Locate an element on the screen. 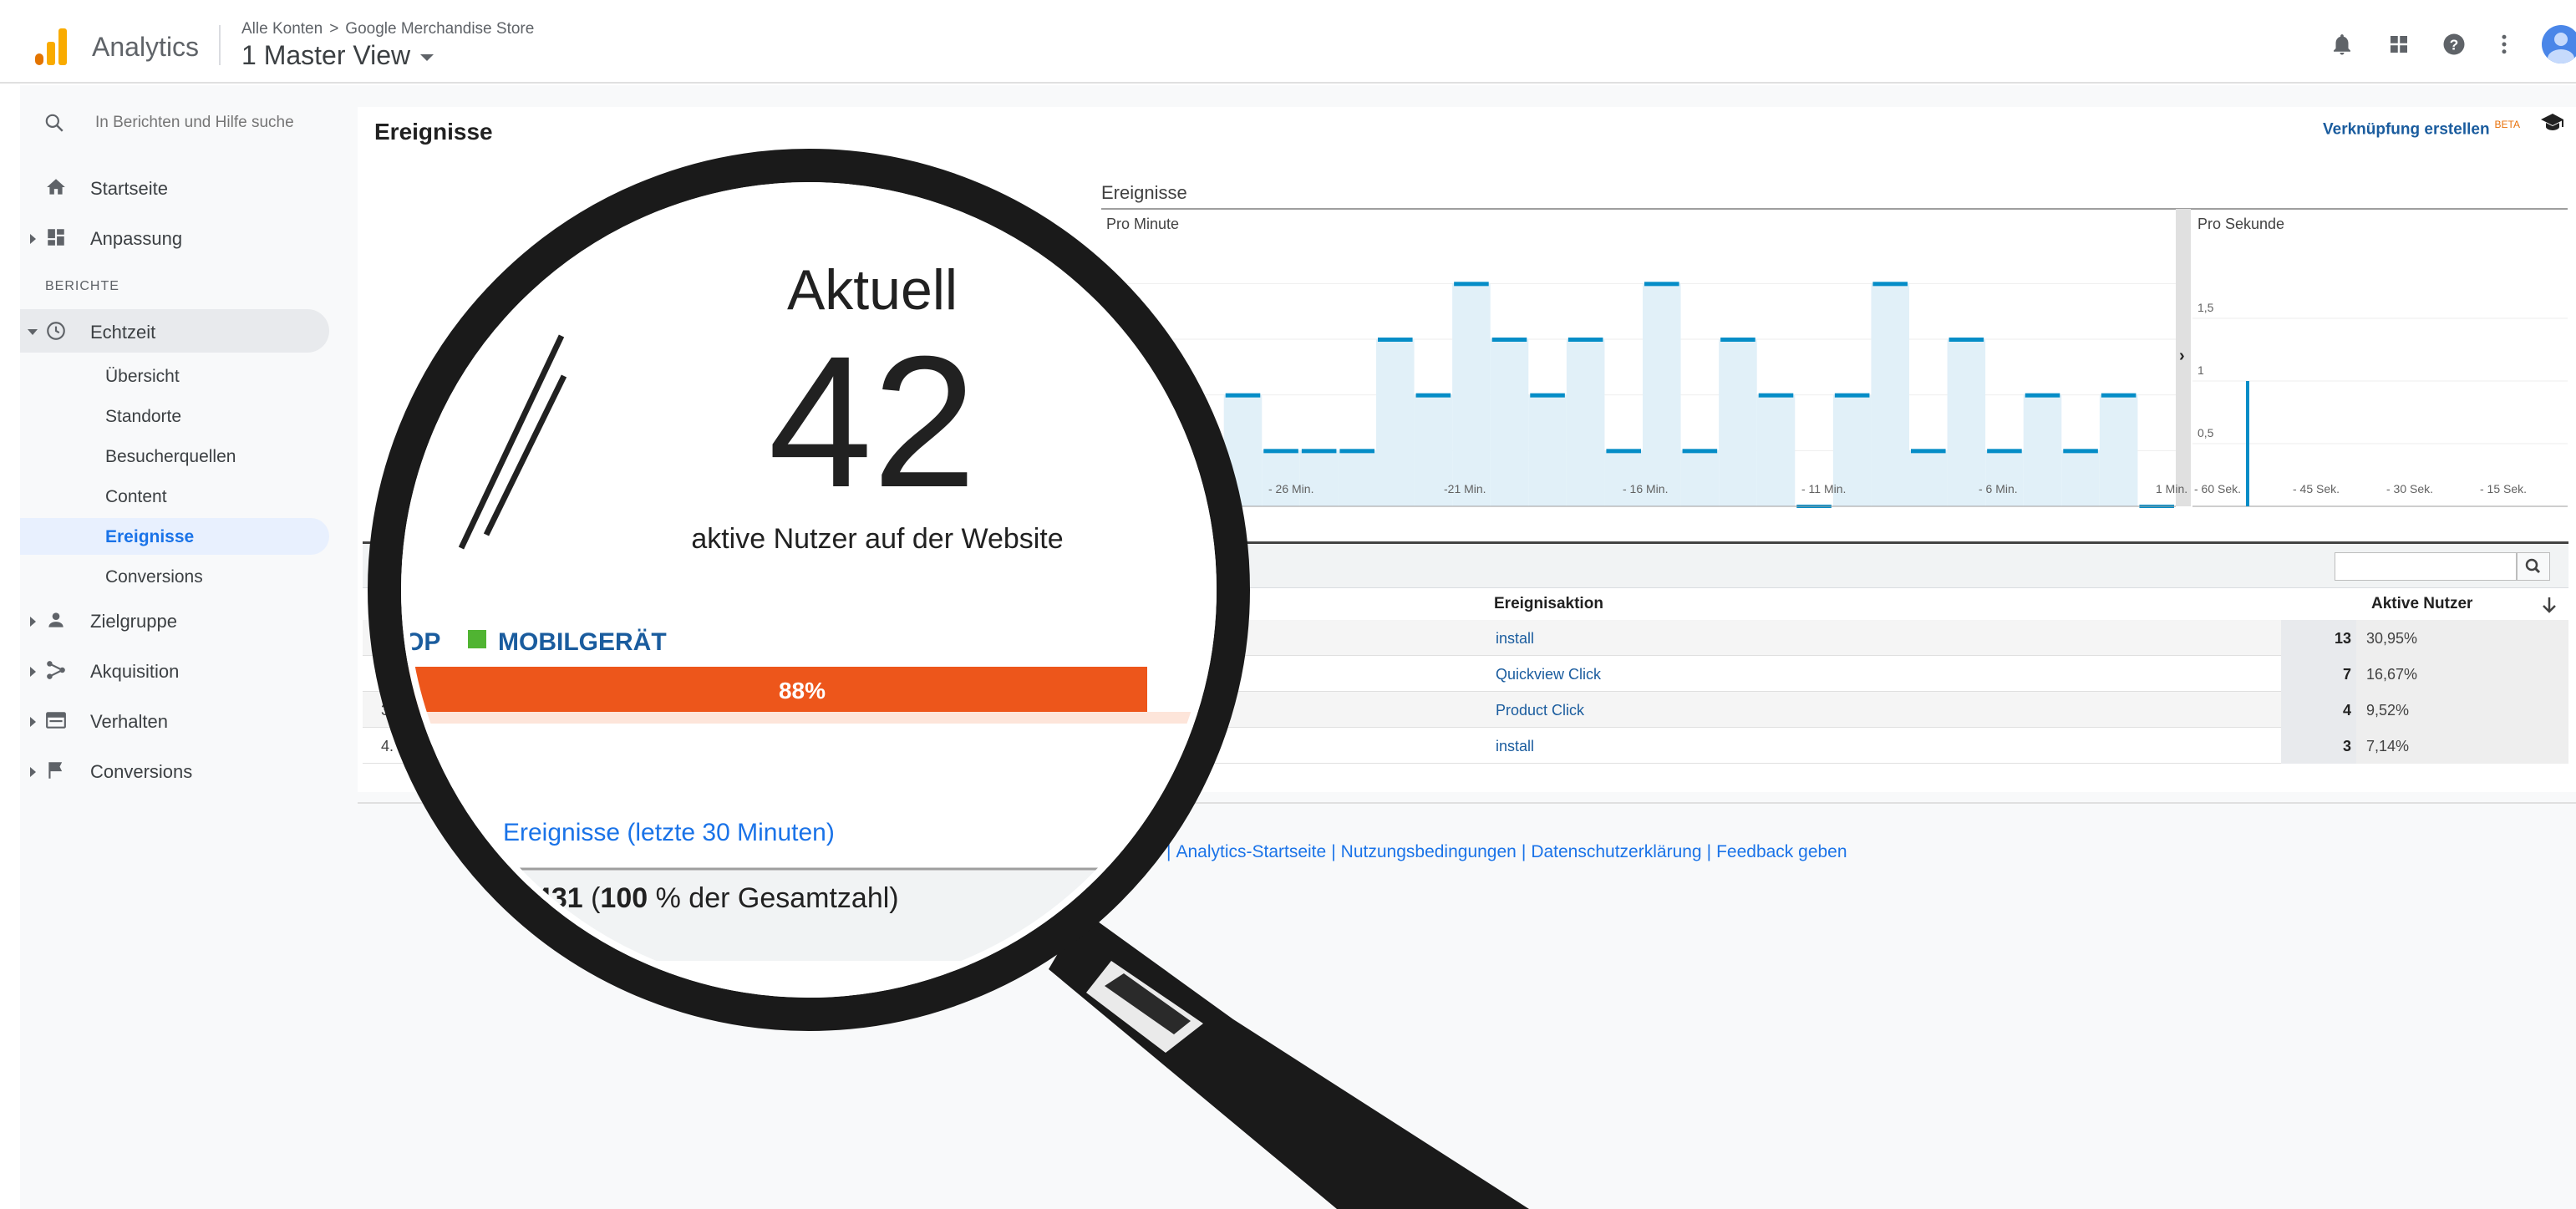 The width and height of the screenshot is (2576, 1209). breadcrumb-property: Google Merchandise Store is located at coordinates (439, 29).